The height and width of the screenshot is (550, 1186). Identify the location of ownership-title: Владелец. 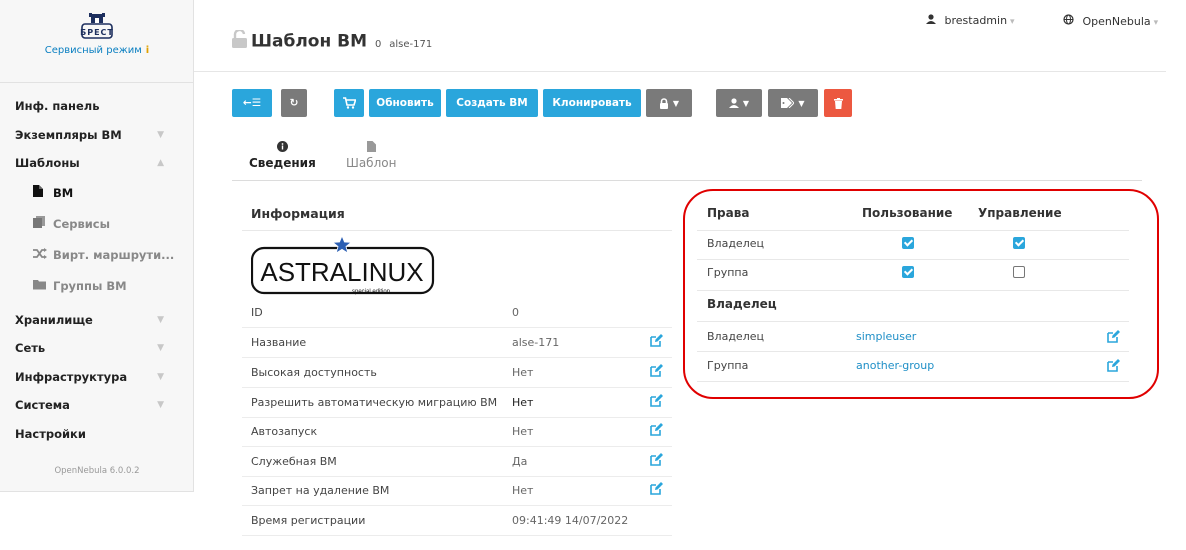
(742, 304).